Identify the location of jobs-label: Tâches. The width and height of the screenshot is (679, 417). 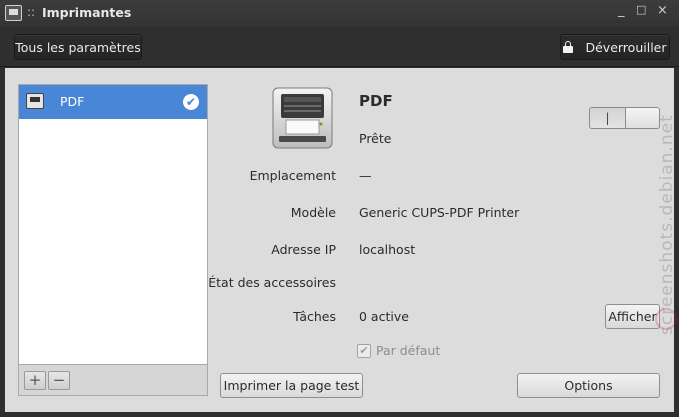
(314, 316).